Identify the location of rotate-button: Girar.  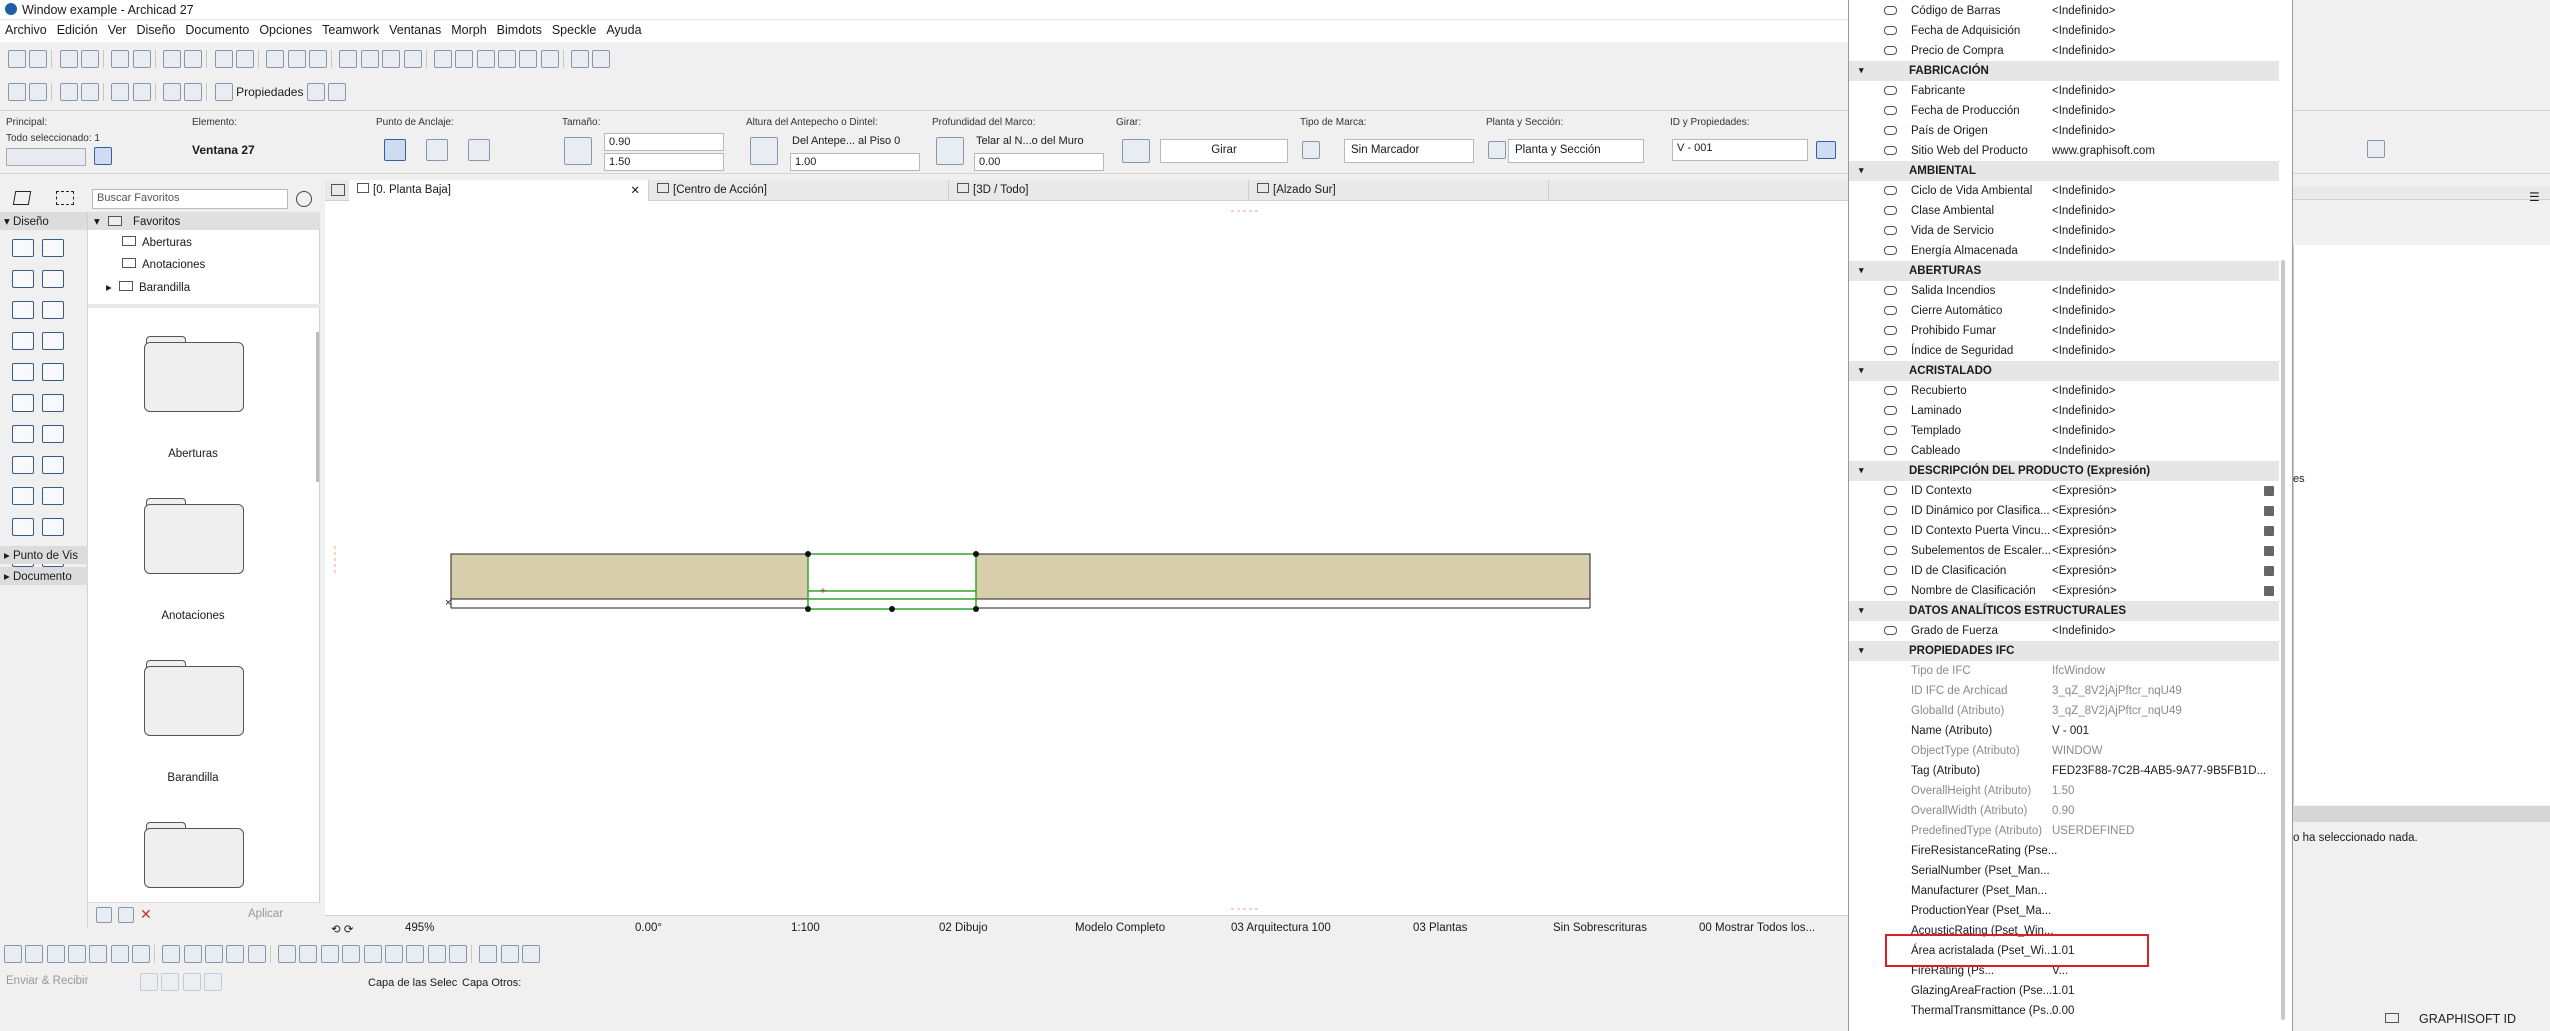
(1224, 151).